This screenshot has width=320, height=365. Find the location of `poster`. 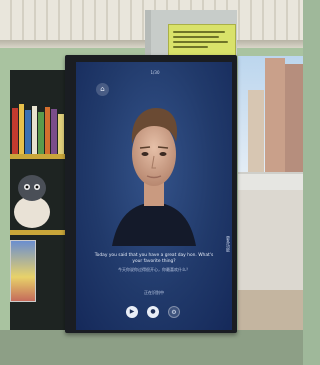

poster is located at coordinates (23, 271).